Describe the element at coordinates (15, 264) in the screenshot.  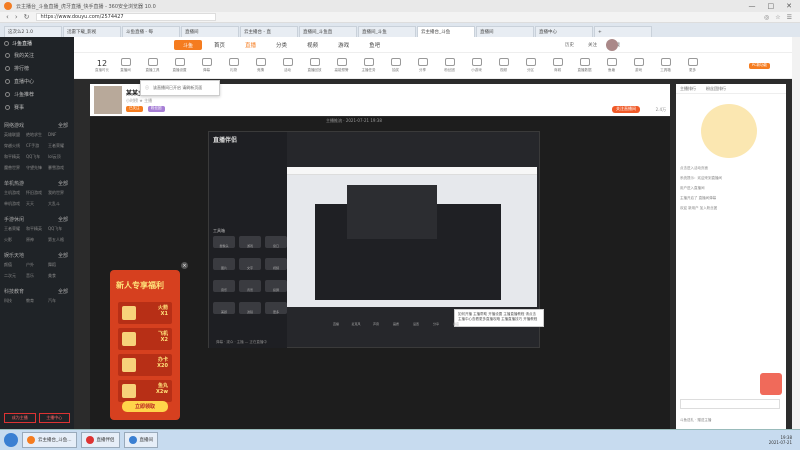
I see `sidebar-category-link: 颜值` at that location.